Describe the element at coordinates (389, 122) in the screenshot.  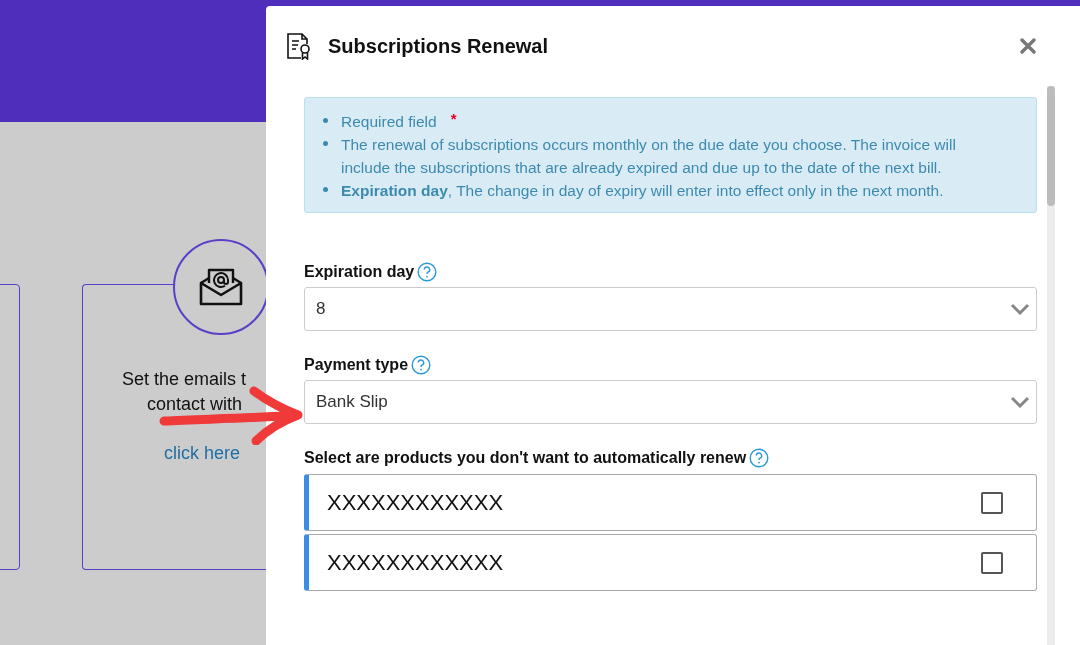
I see `info-text: Required field` at that location.